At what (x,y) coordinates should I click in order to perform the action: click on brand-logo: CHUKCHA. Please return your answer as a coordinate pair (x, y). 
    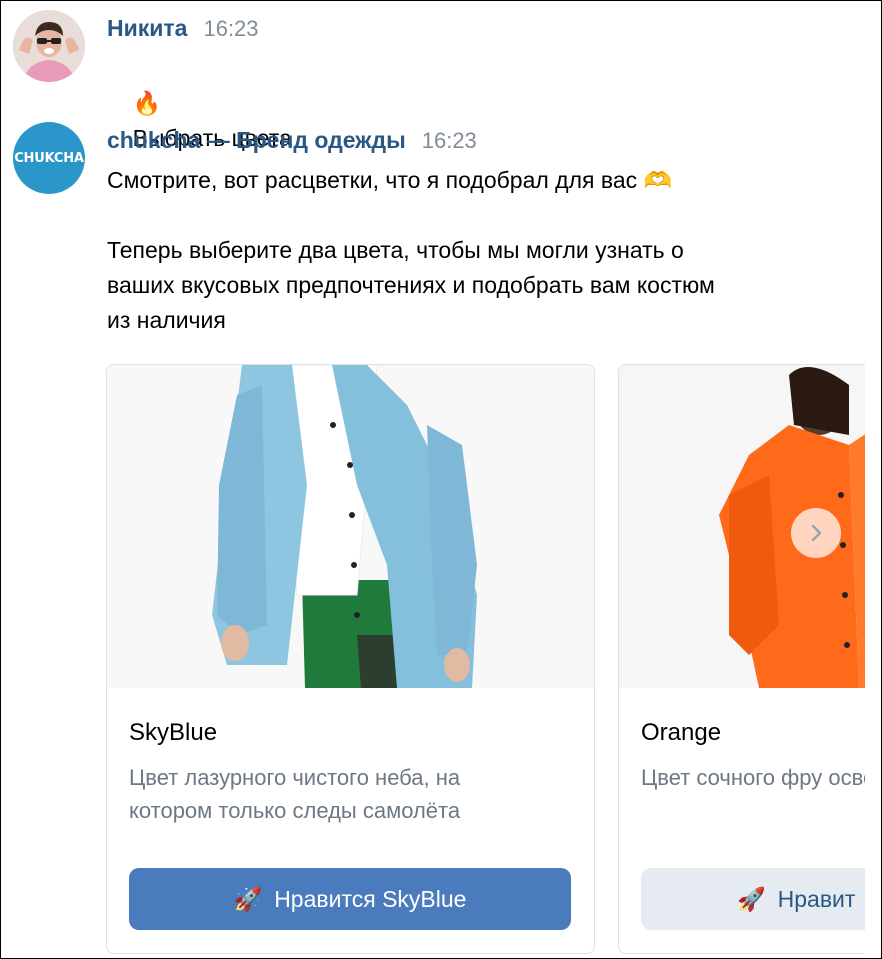
    Looking at the image, I should click on (49, 158).